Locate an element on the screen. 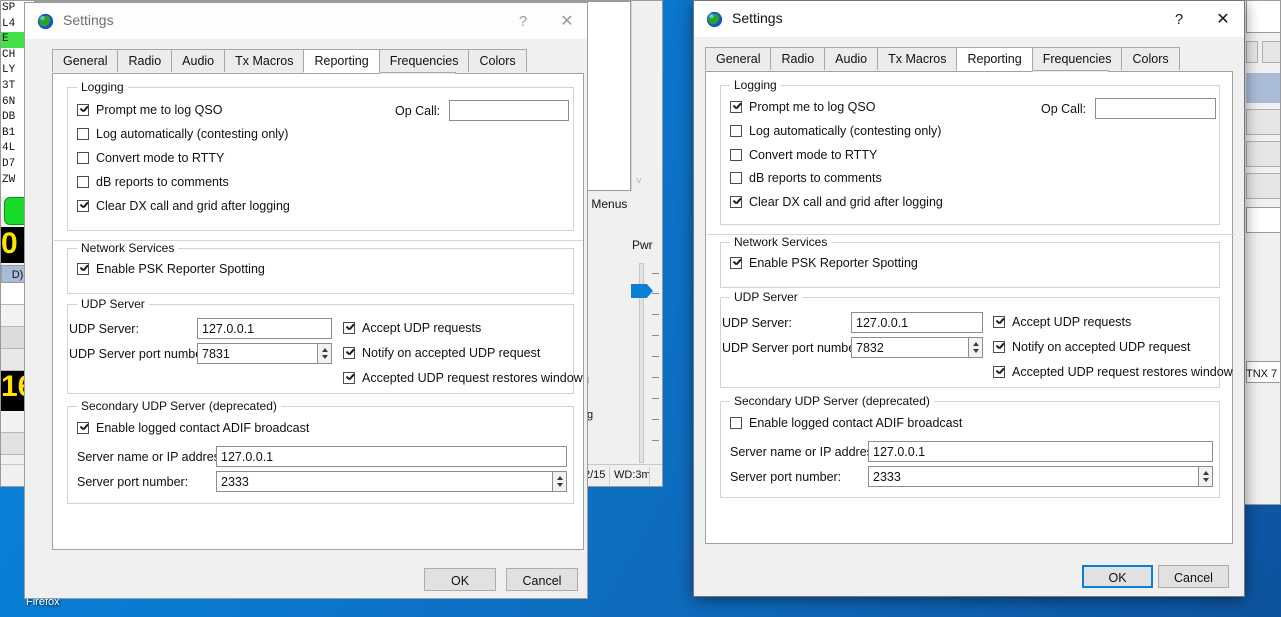 This screenshot has height=617, width=1281. background-tnx-text: TNX 7 is located at coordinates (1262, 374).